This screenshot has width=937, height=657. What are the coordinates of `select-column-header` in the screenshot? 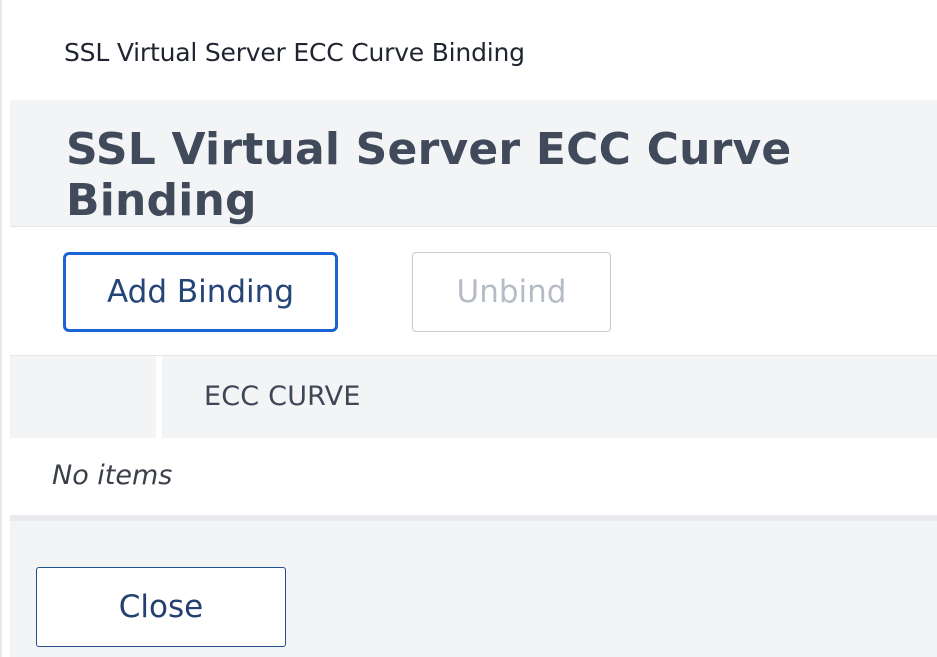 It's located at (86, 397).